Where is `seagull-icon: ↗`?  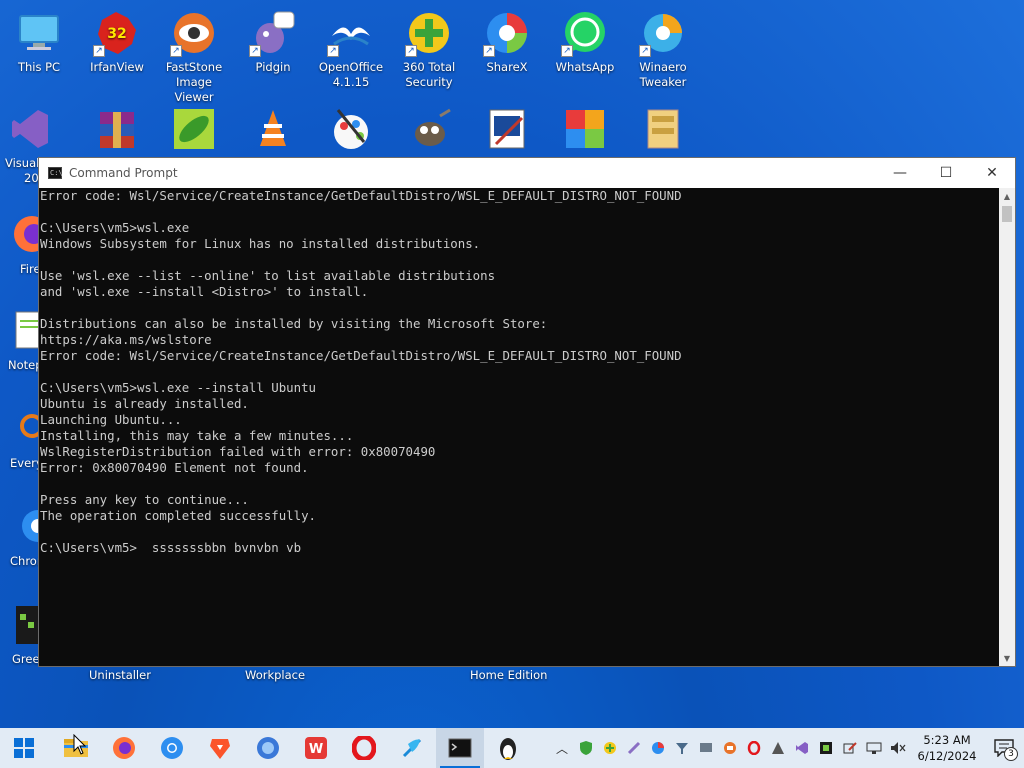 seagull-icon: ↗ is located at coordinates (351, 33).